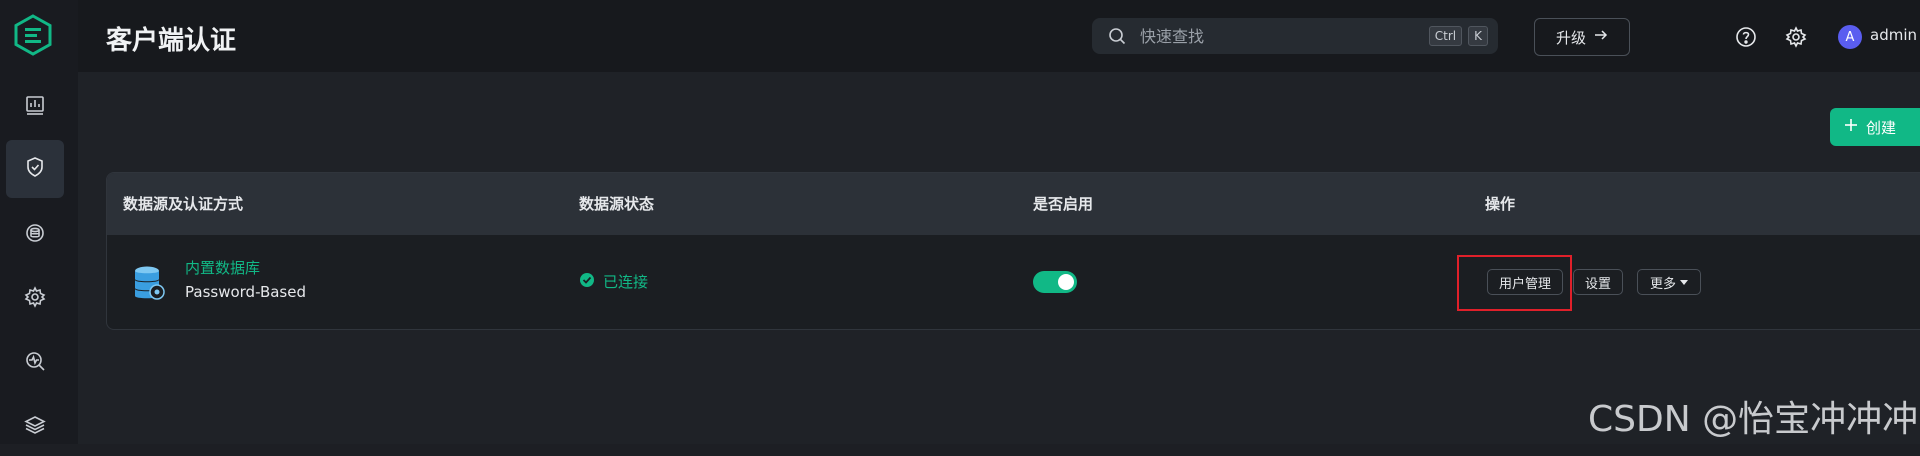 Image resolution: width=1920 pixels, height=456 pixels. I want to click on column-header-datasource: 数据源及认证方式, so click(183, 204).